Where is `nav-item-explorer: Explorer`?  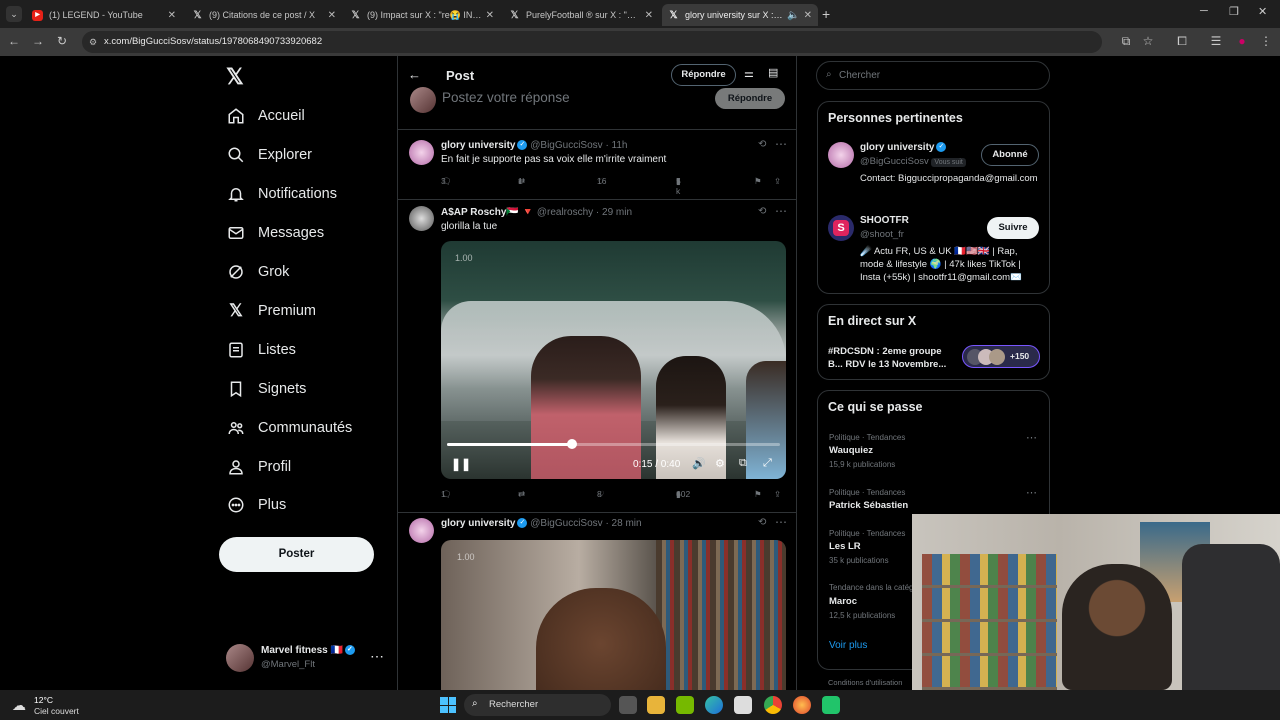 nav-item-explorer: Explorer is located at coordinates (269, 155).